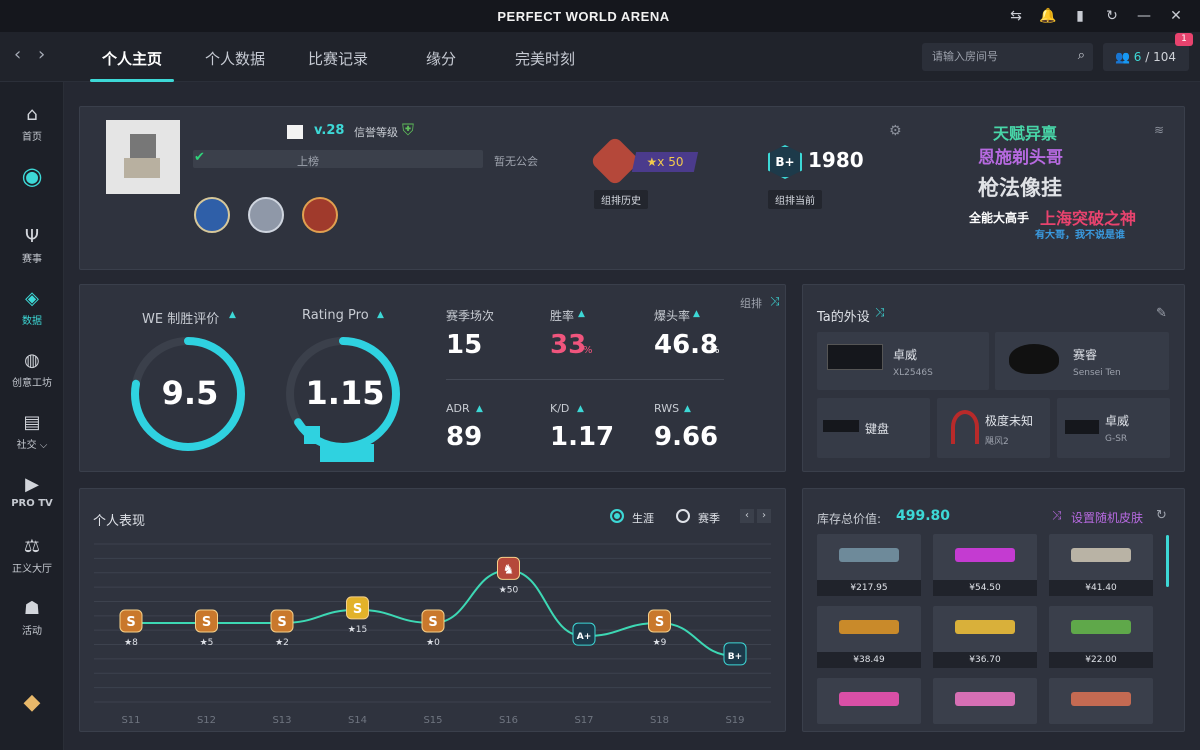 The width and height of the screenshot is (1200, 750). I want to click on scrollbar, so click(1167, 561).